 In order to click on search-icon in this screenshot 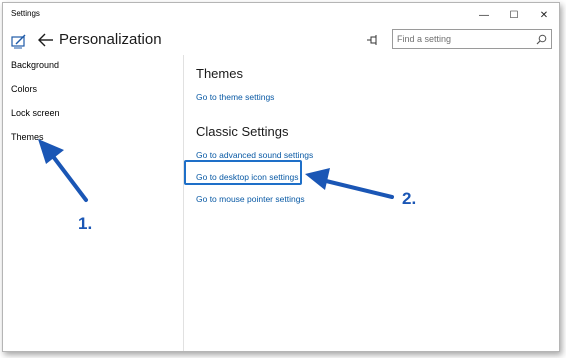, I will do `click(541, 39)`.